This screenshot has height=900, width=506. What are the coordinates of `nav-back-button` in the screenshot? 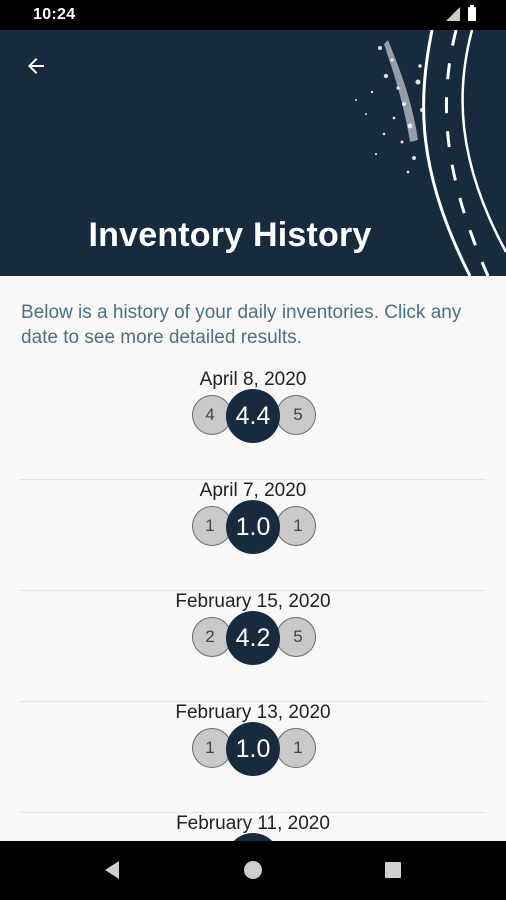 It's located at (112, 872).